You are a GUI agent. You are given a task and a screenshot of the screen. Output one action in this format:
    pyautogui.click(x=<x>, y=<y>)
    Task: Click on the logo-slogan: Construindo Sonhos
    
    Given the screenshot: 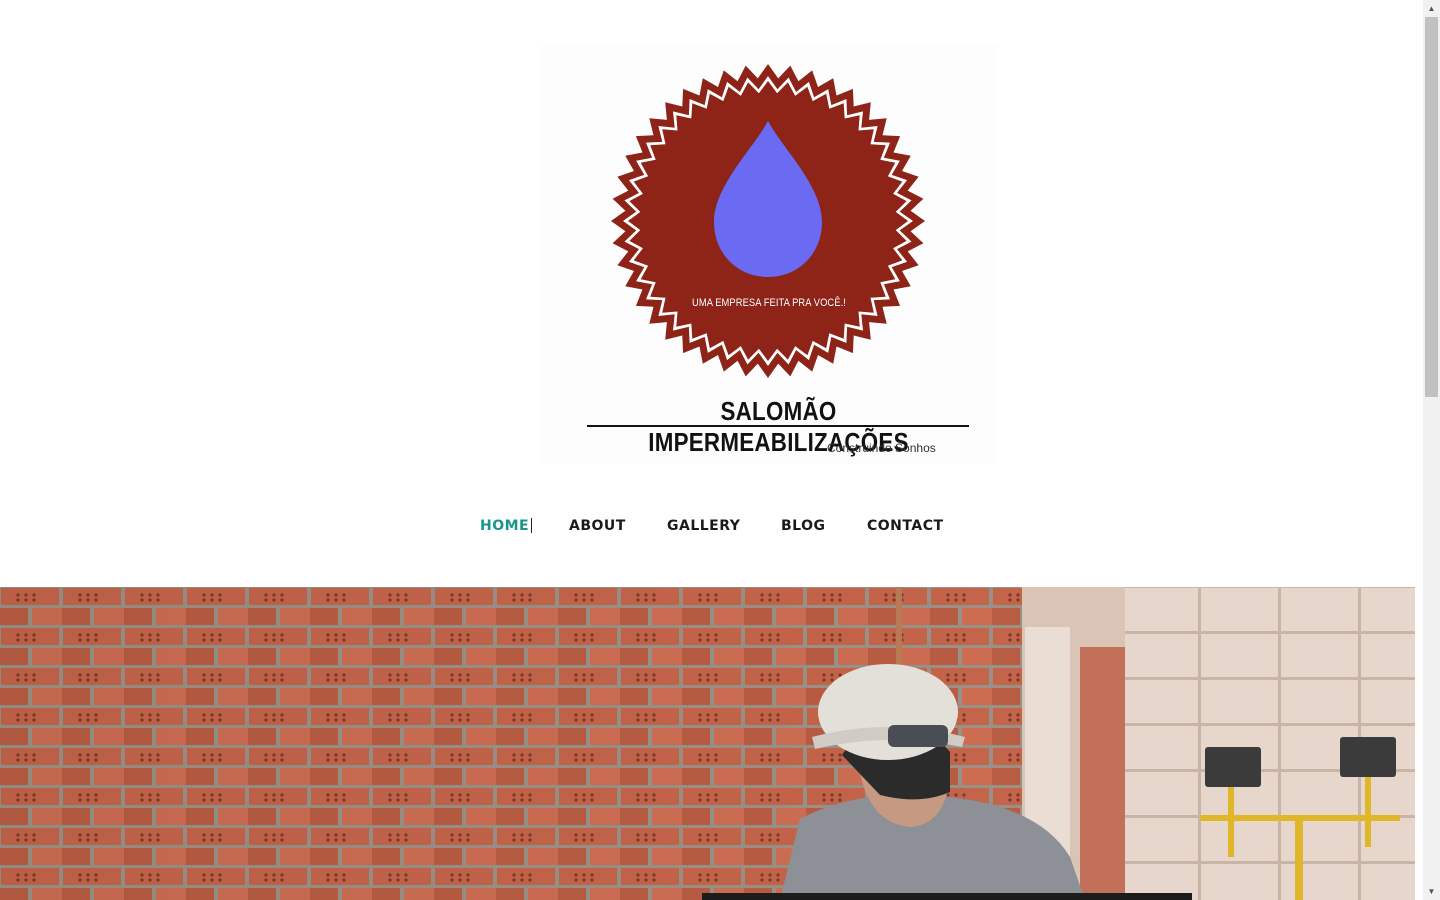 What is the action you would take?
    pyautogui.click(x=881, y=448)
    